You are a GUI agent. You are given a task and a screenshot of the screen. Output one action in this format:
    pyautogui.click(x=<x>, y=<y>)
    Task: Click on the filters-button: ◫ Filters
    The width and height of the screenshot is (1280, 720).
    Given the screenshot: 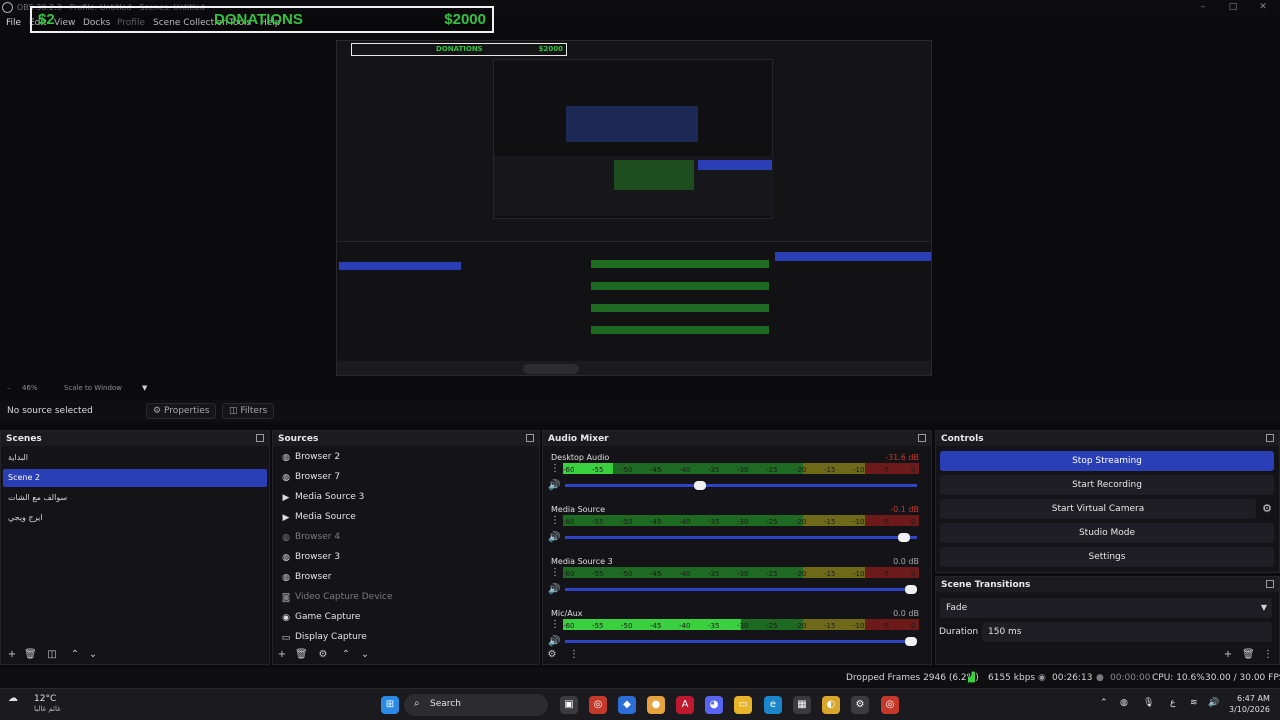 What is the action you would take?
    pyautogui.click(x=248, y=411)
    